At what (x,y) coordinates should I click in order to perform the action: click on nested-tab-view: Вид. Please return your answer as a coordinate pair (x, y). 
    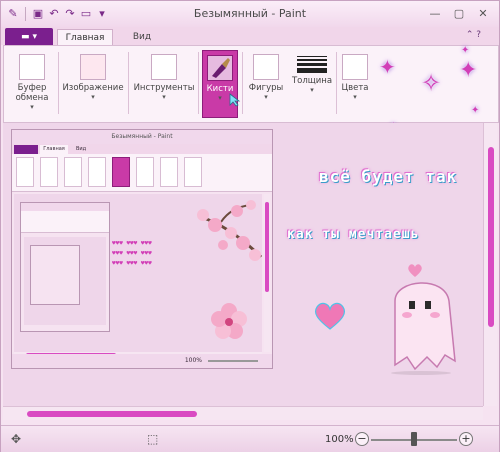
    Looking at the image, I should click on (81, 149).